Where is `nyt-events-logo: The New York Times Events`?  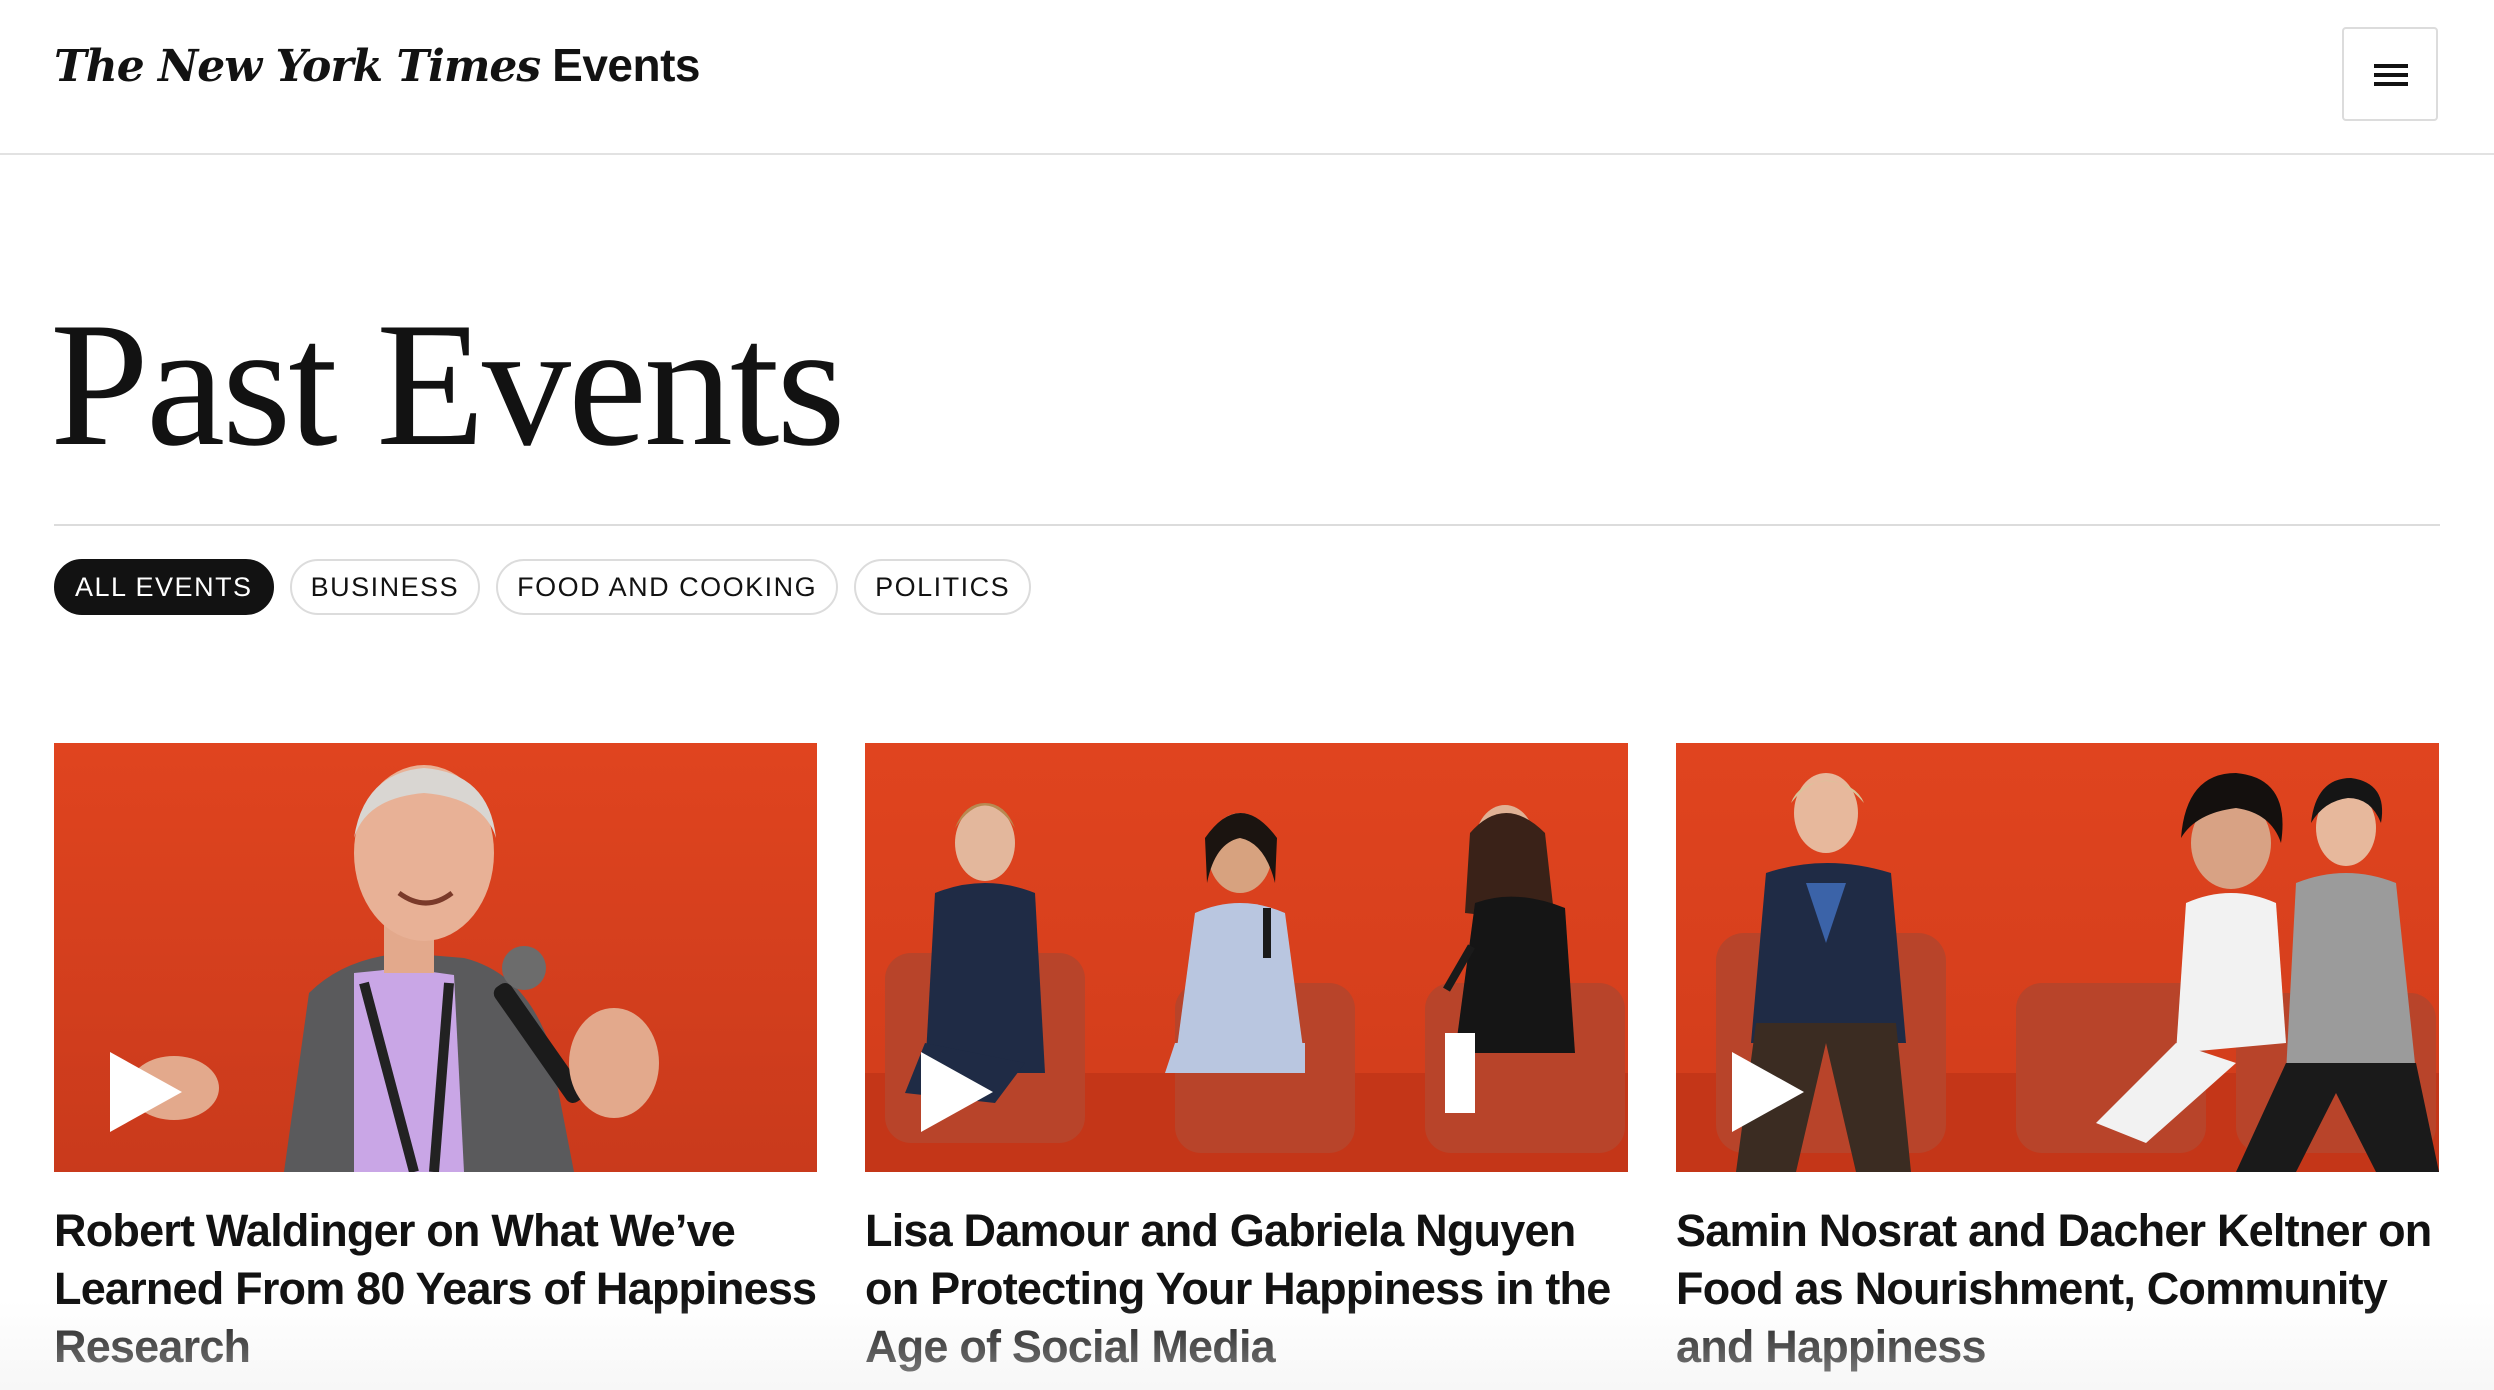 nyt-events-logo: The New York Times Events is located at coordinates (377, 65).